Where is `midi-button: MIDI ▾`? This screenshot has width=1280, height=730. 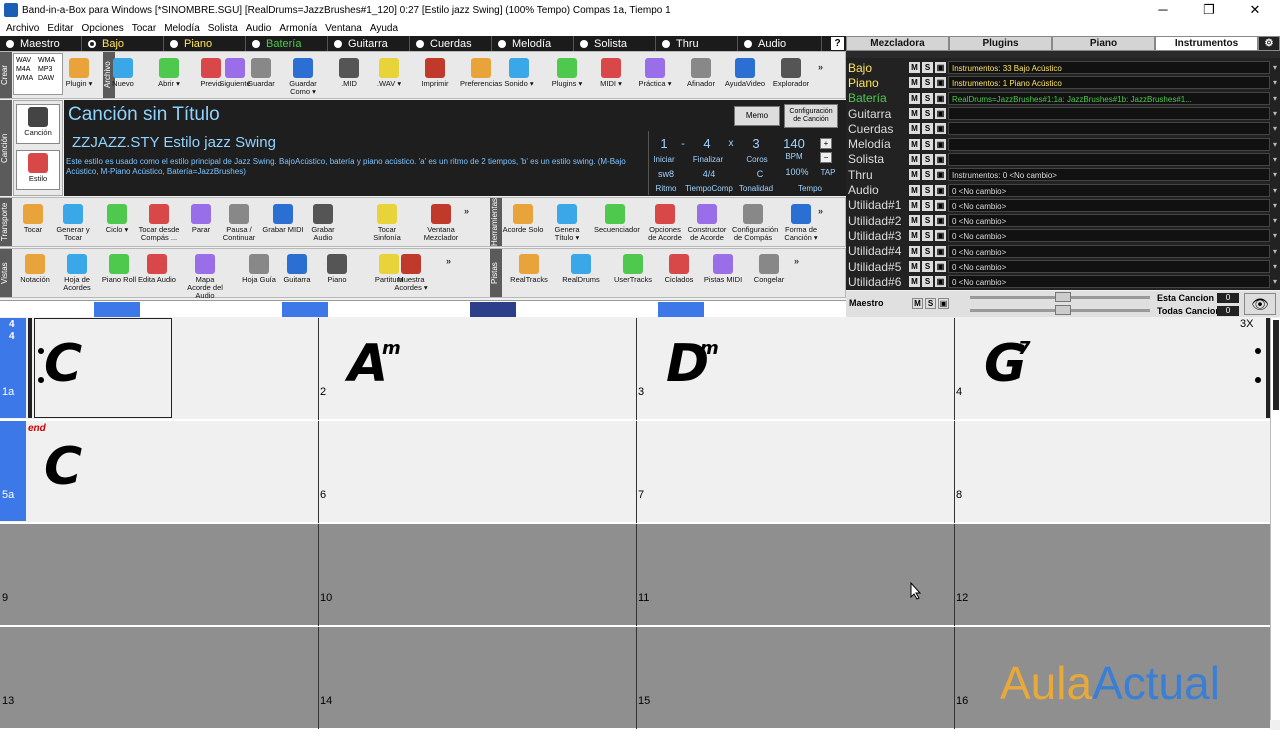
midi-button: MIDI ▾ is located at coordinates (611, 73).